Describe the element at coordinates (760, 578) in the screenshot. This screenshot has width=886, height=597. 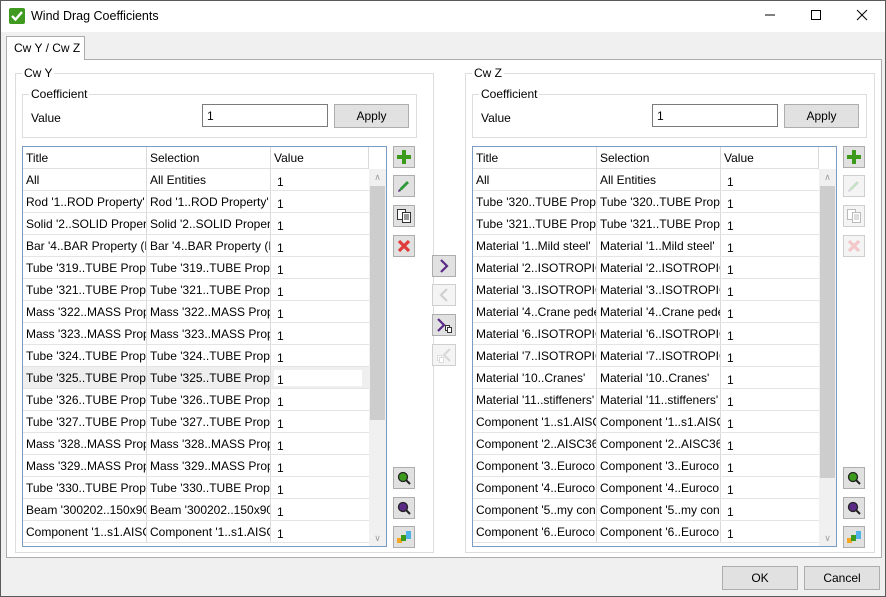
I see `ok-button: OK` at that location.